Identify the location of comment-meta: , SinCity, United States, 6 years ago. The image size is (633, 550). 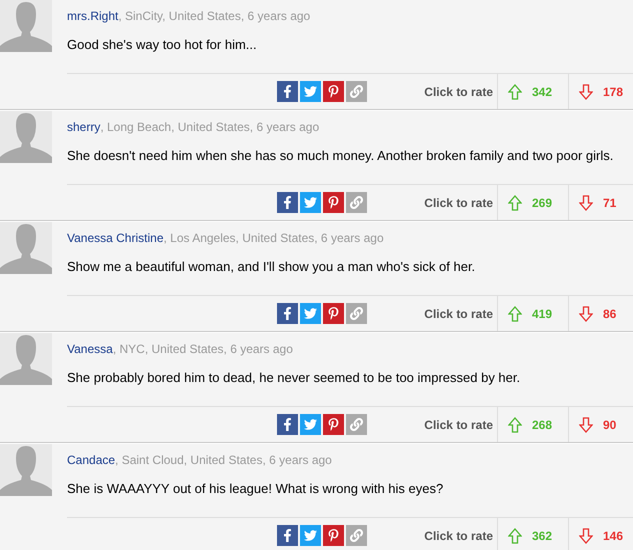
(214, 16).